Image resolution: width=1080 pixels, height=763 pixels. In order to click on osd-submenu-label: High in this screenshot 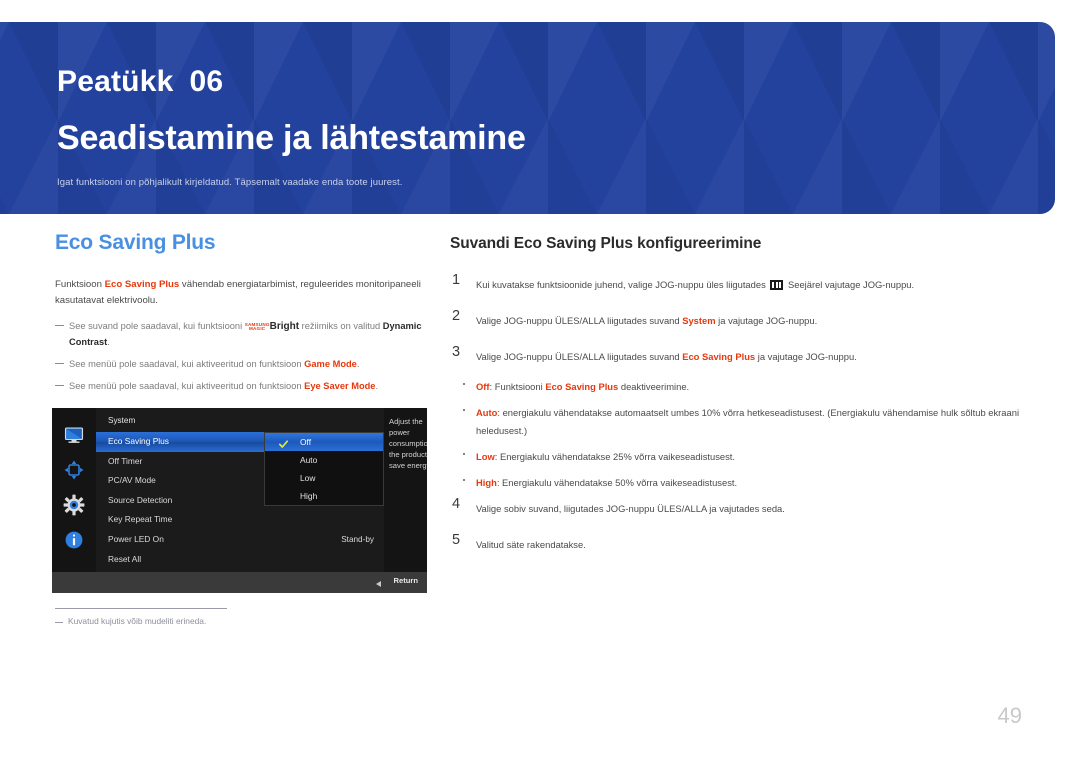, I will do `click(309, 496)`.